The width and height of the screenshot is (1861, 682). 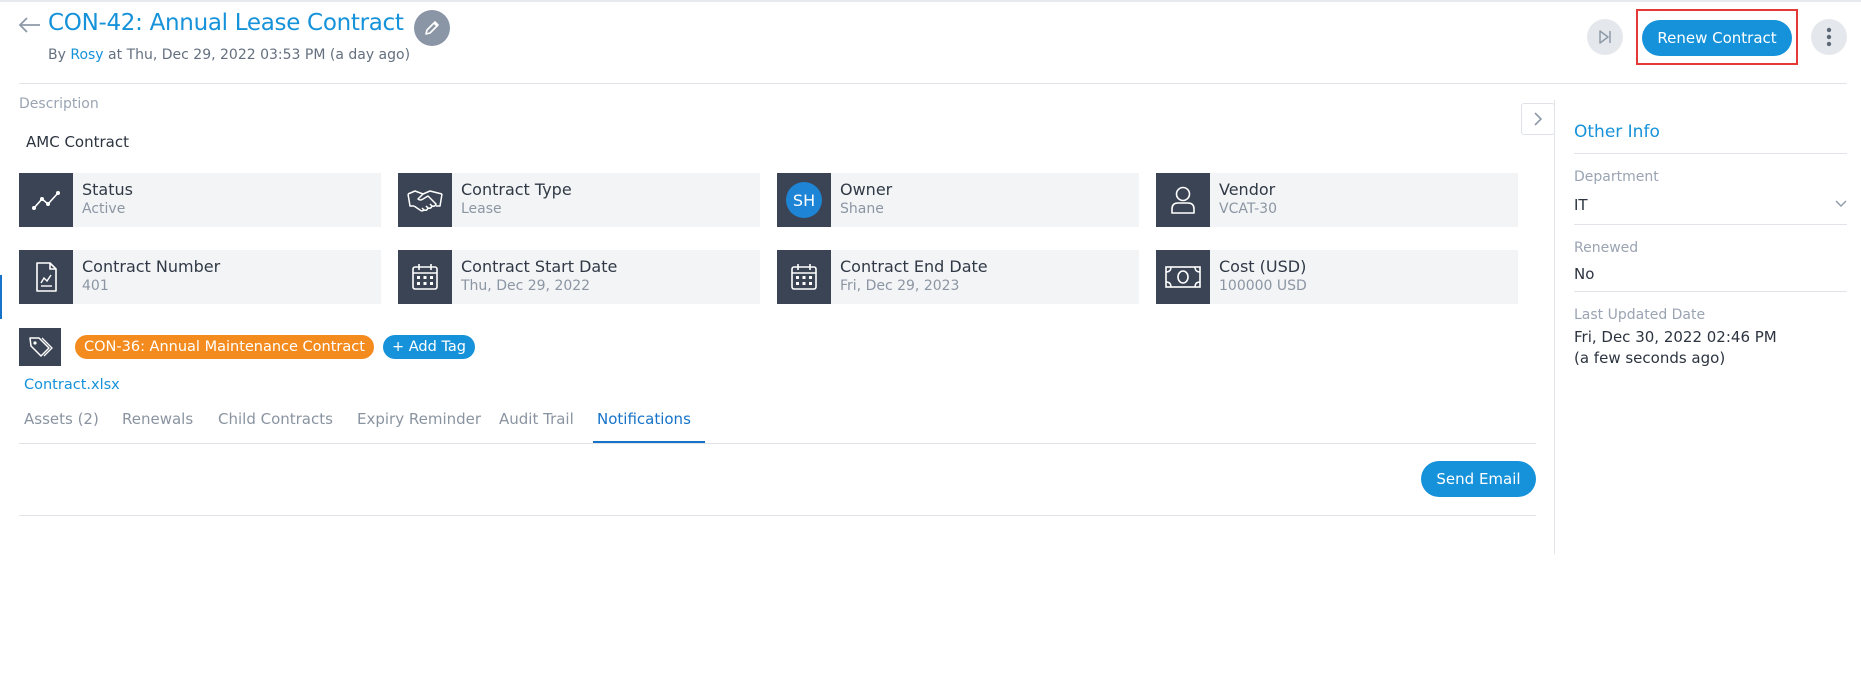 I want to click on left-edge-indicator, so click(x=1, y=297).